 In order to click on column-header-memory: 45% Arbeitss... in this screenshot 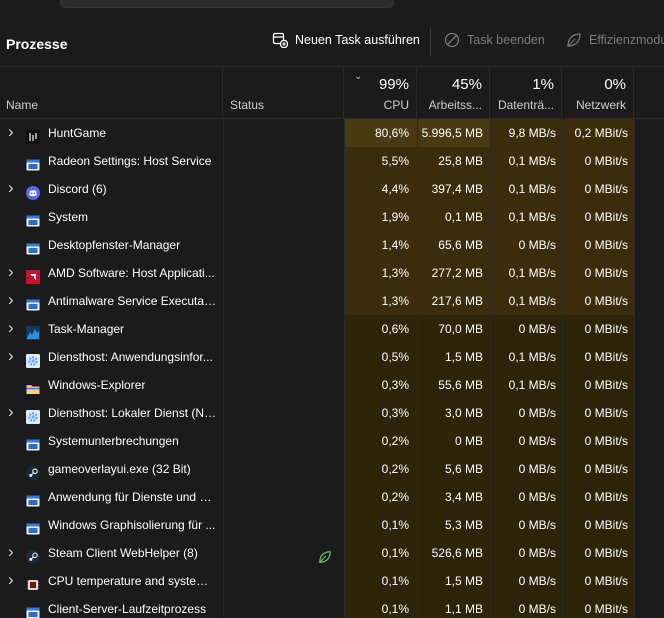, I will do `click(453, 92)`.